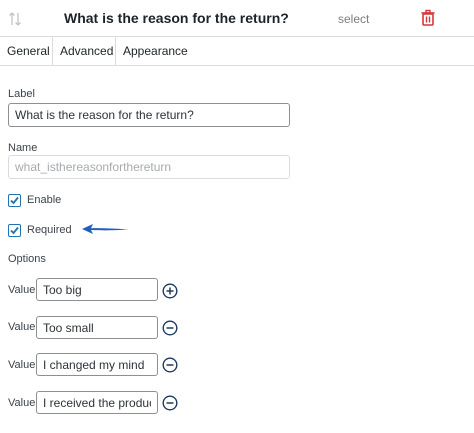 Image resolution: width=474 pixels, height=433 pixels. Describe the element at coordinates (21, 94) in the screenshot. I see `label-field-label: Label` at that location.